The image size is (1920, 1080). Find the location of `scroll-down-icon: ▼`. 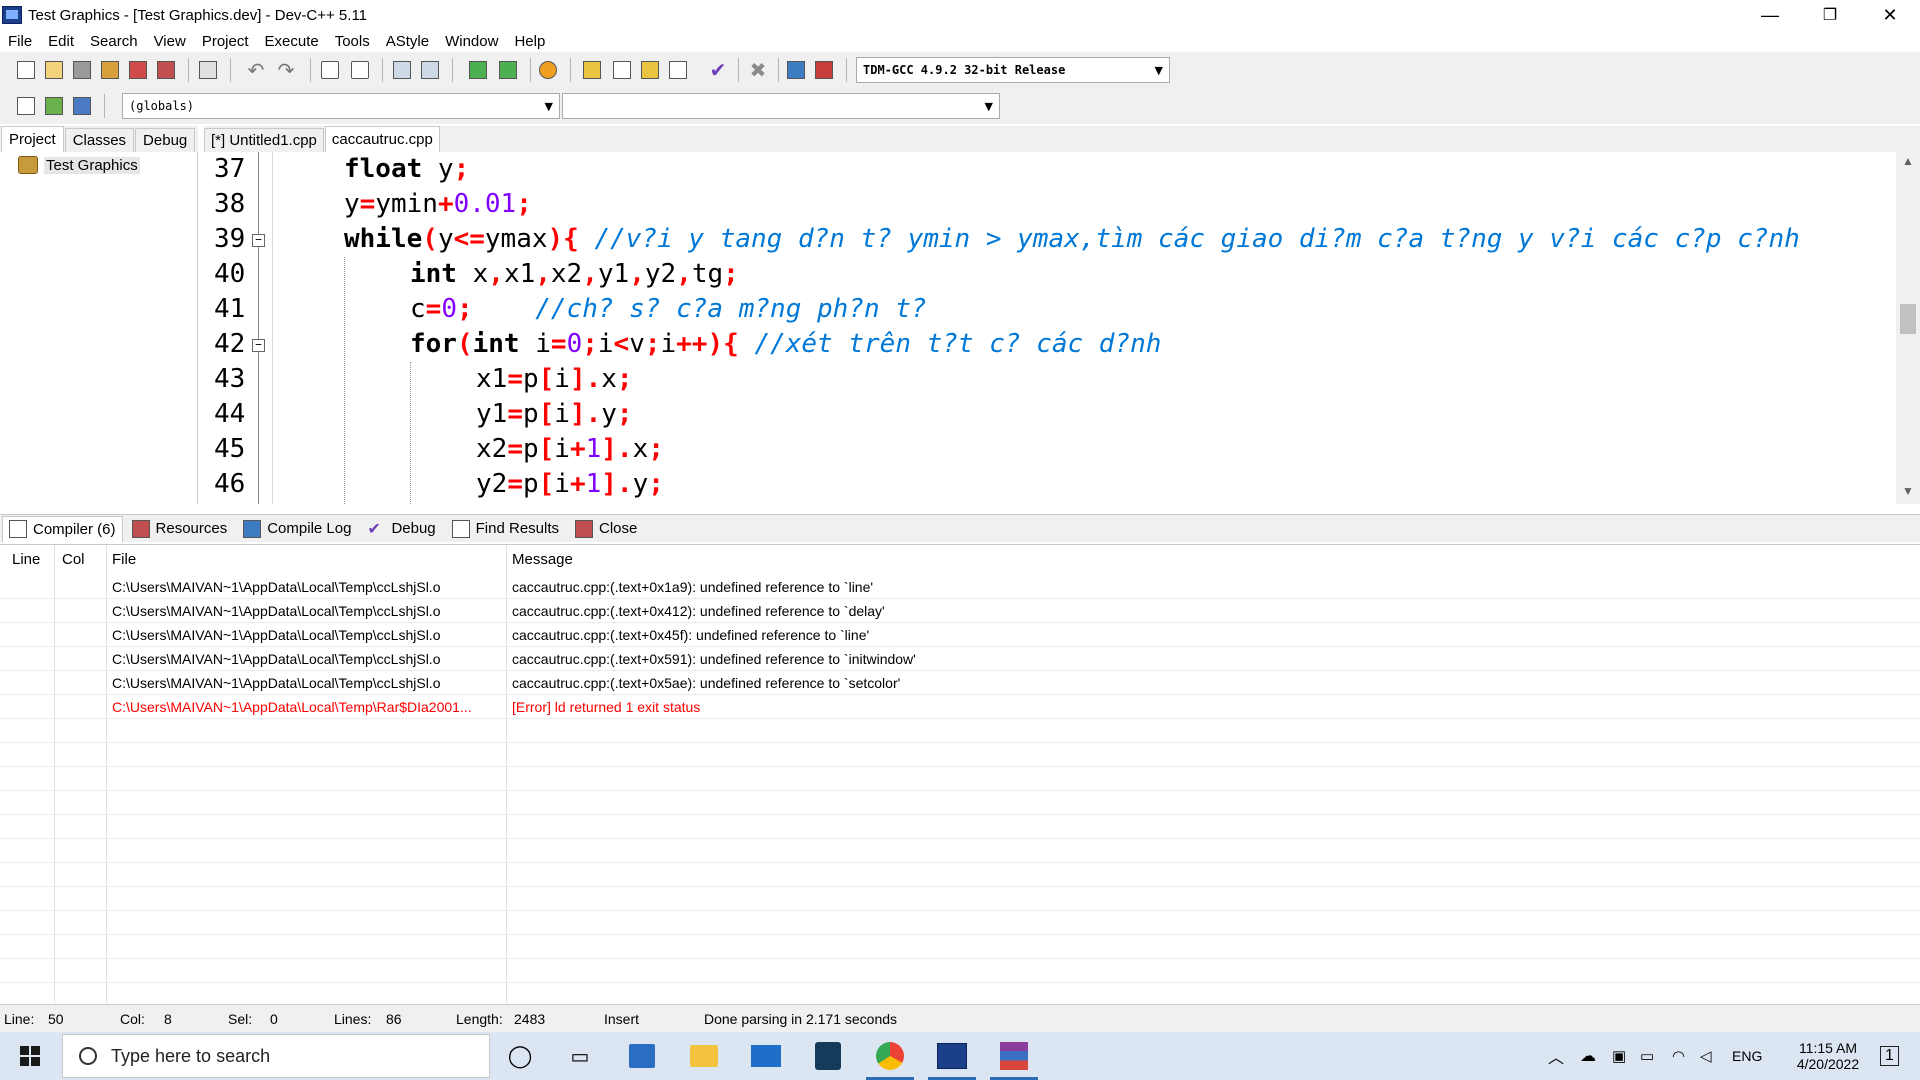

scroll-down-icon: ▼ is located at coordinates (1908, 493).